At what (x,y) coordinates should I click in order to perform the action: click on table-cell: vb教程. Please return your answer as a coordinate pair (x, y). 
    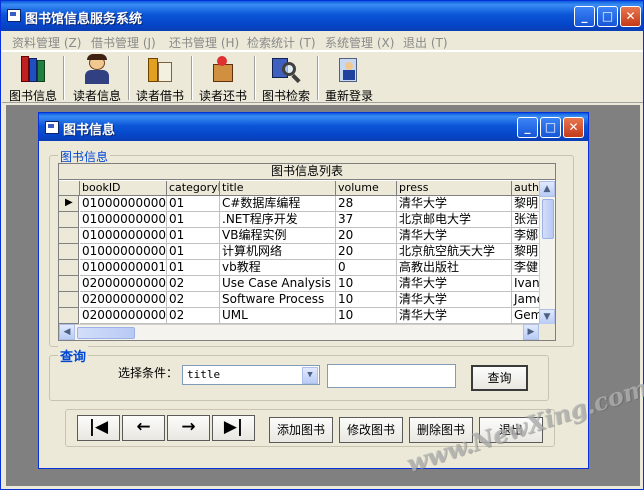
    Looking at the image, I should click on (278, 268).